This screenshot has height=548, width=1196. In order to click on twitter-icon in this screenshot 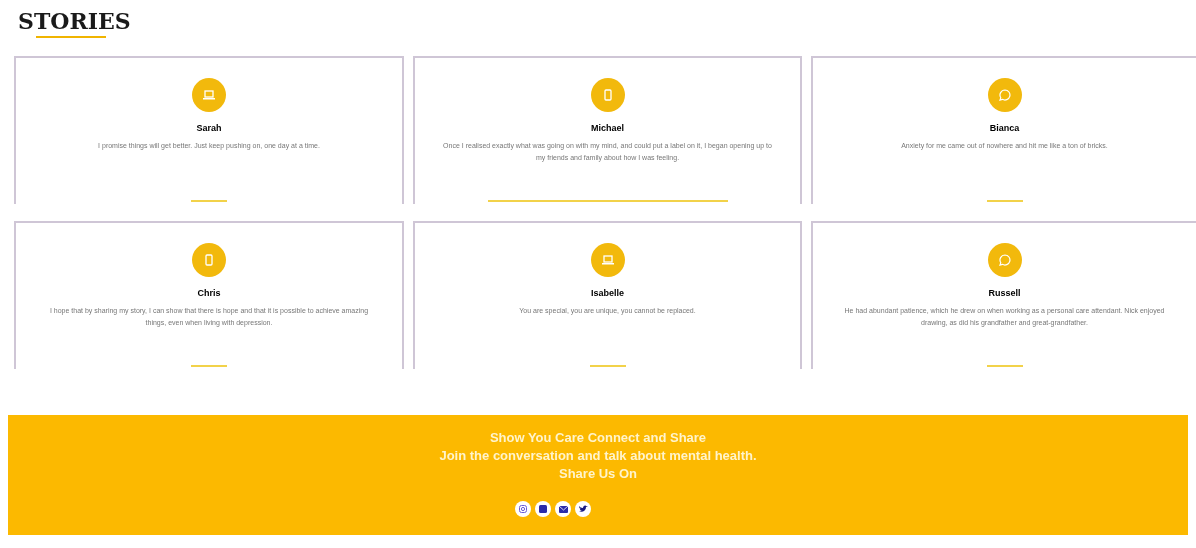, I will do `click(583, 509)`.